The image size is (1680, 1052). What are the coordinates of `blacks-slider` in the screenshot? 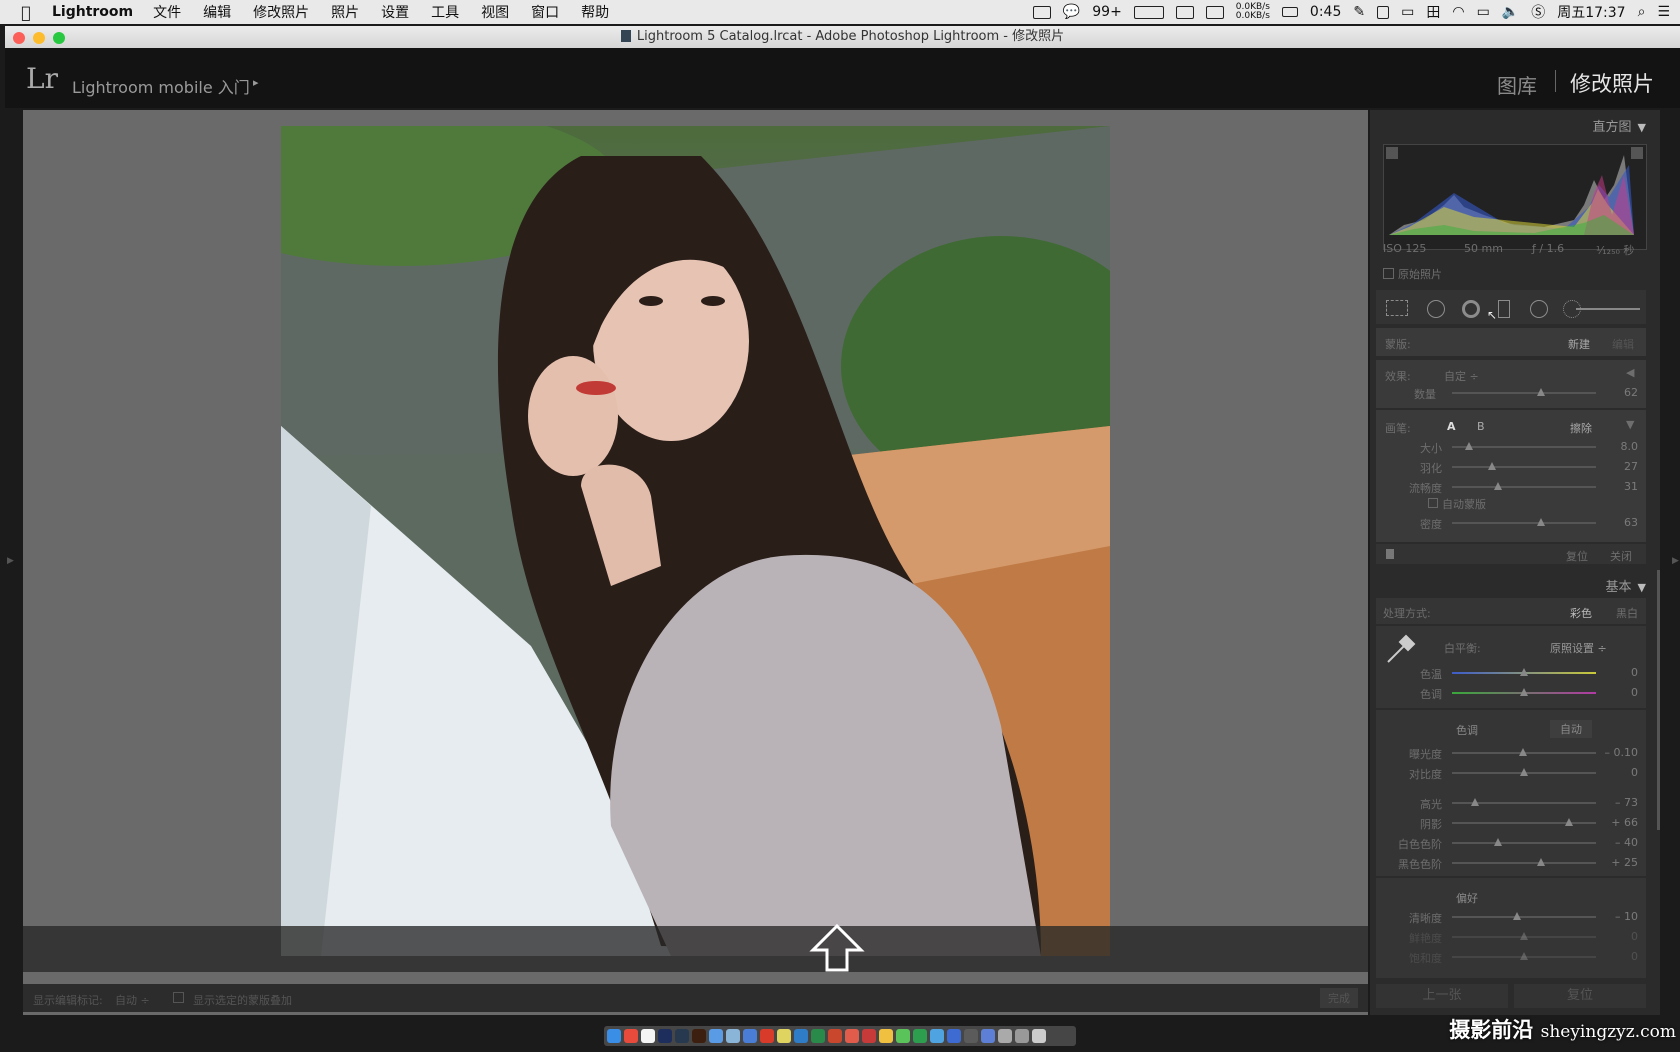 It's located at (1524, 863).